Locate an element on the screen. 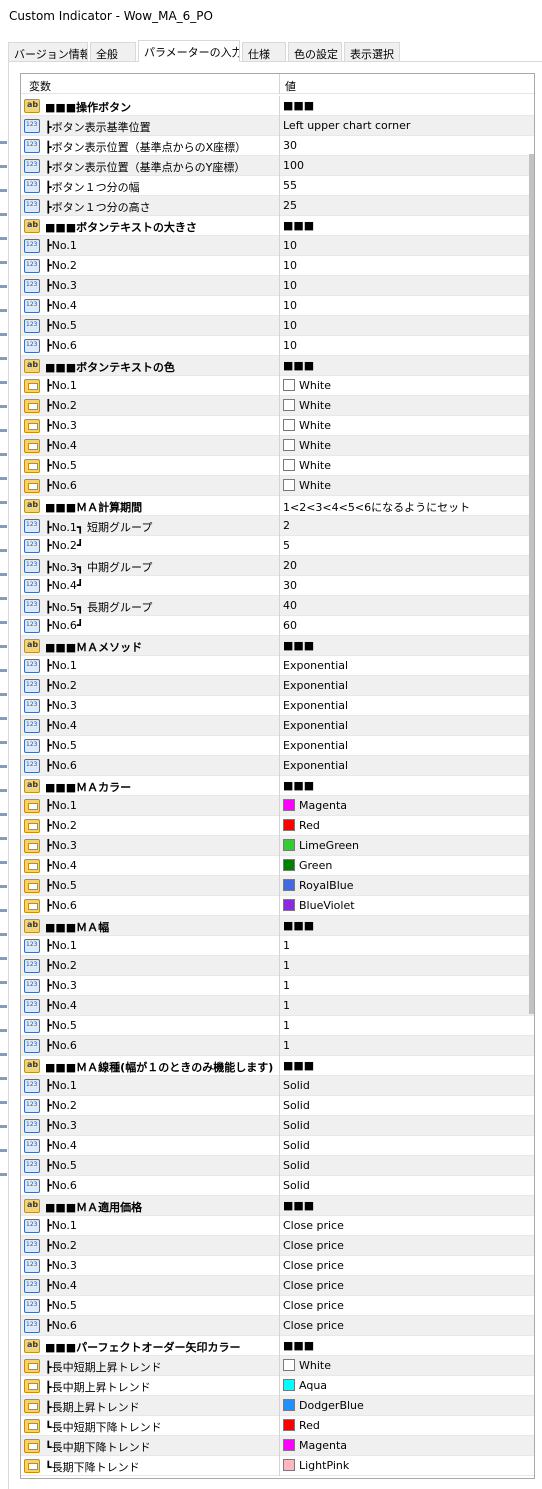 The width and height of the screenshot is (542, 1489). parameter-row: ┣No.1 Exponential is located at coordinates (277, 666).